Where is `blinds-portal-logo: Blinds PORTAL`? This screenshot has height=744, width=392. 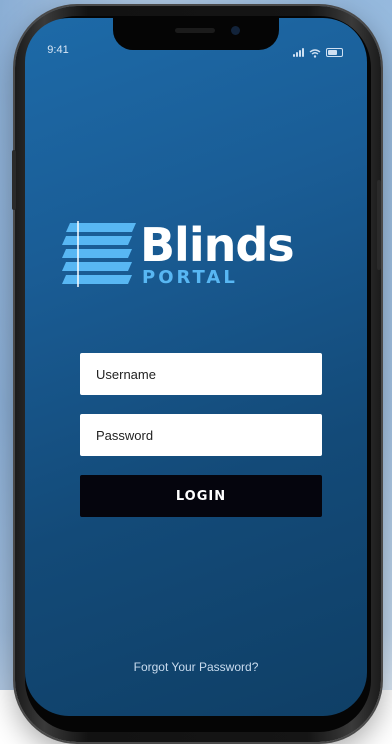 blinds-portal-logo: Blinds PORTAL is located at coordinates (184, 255).